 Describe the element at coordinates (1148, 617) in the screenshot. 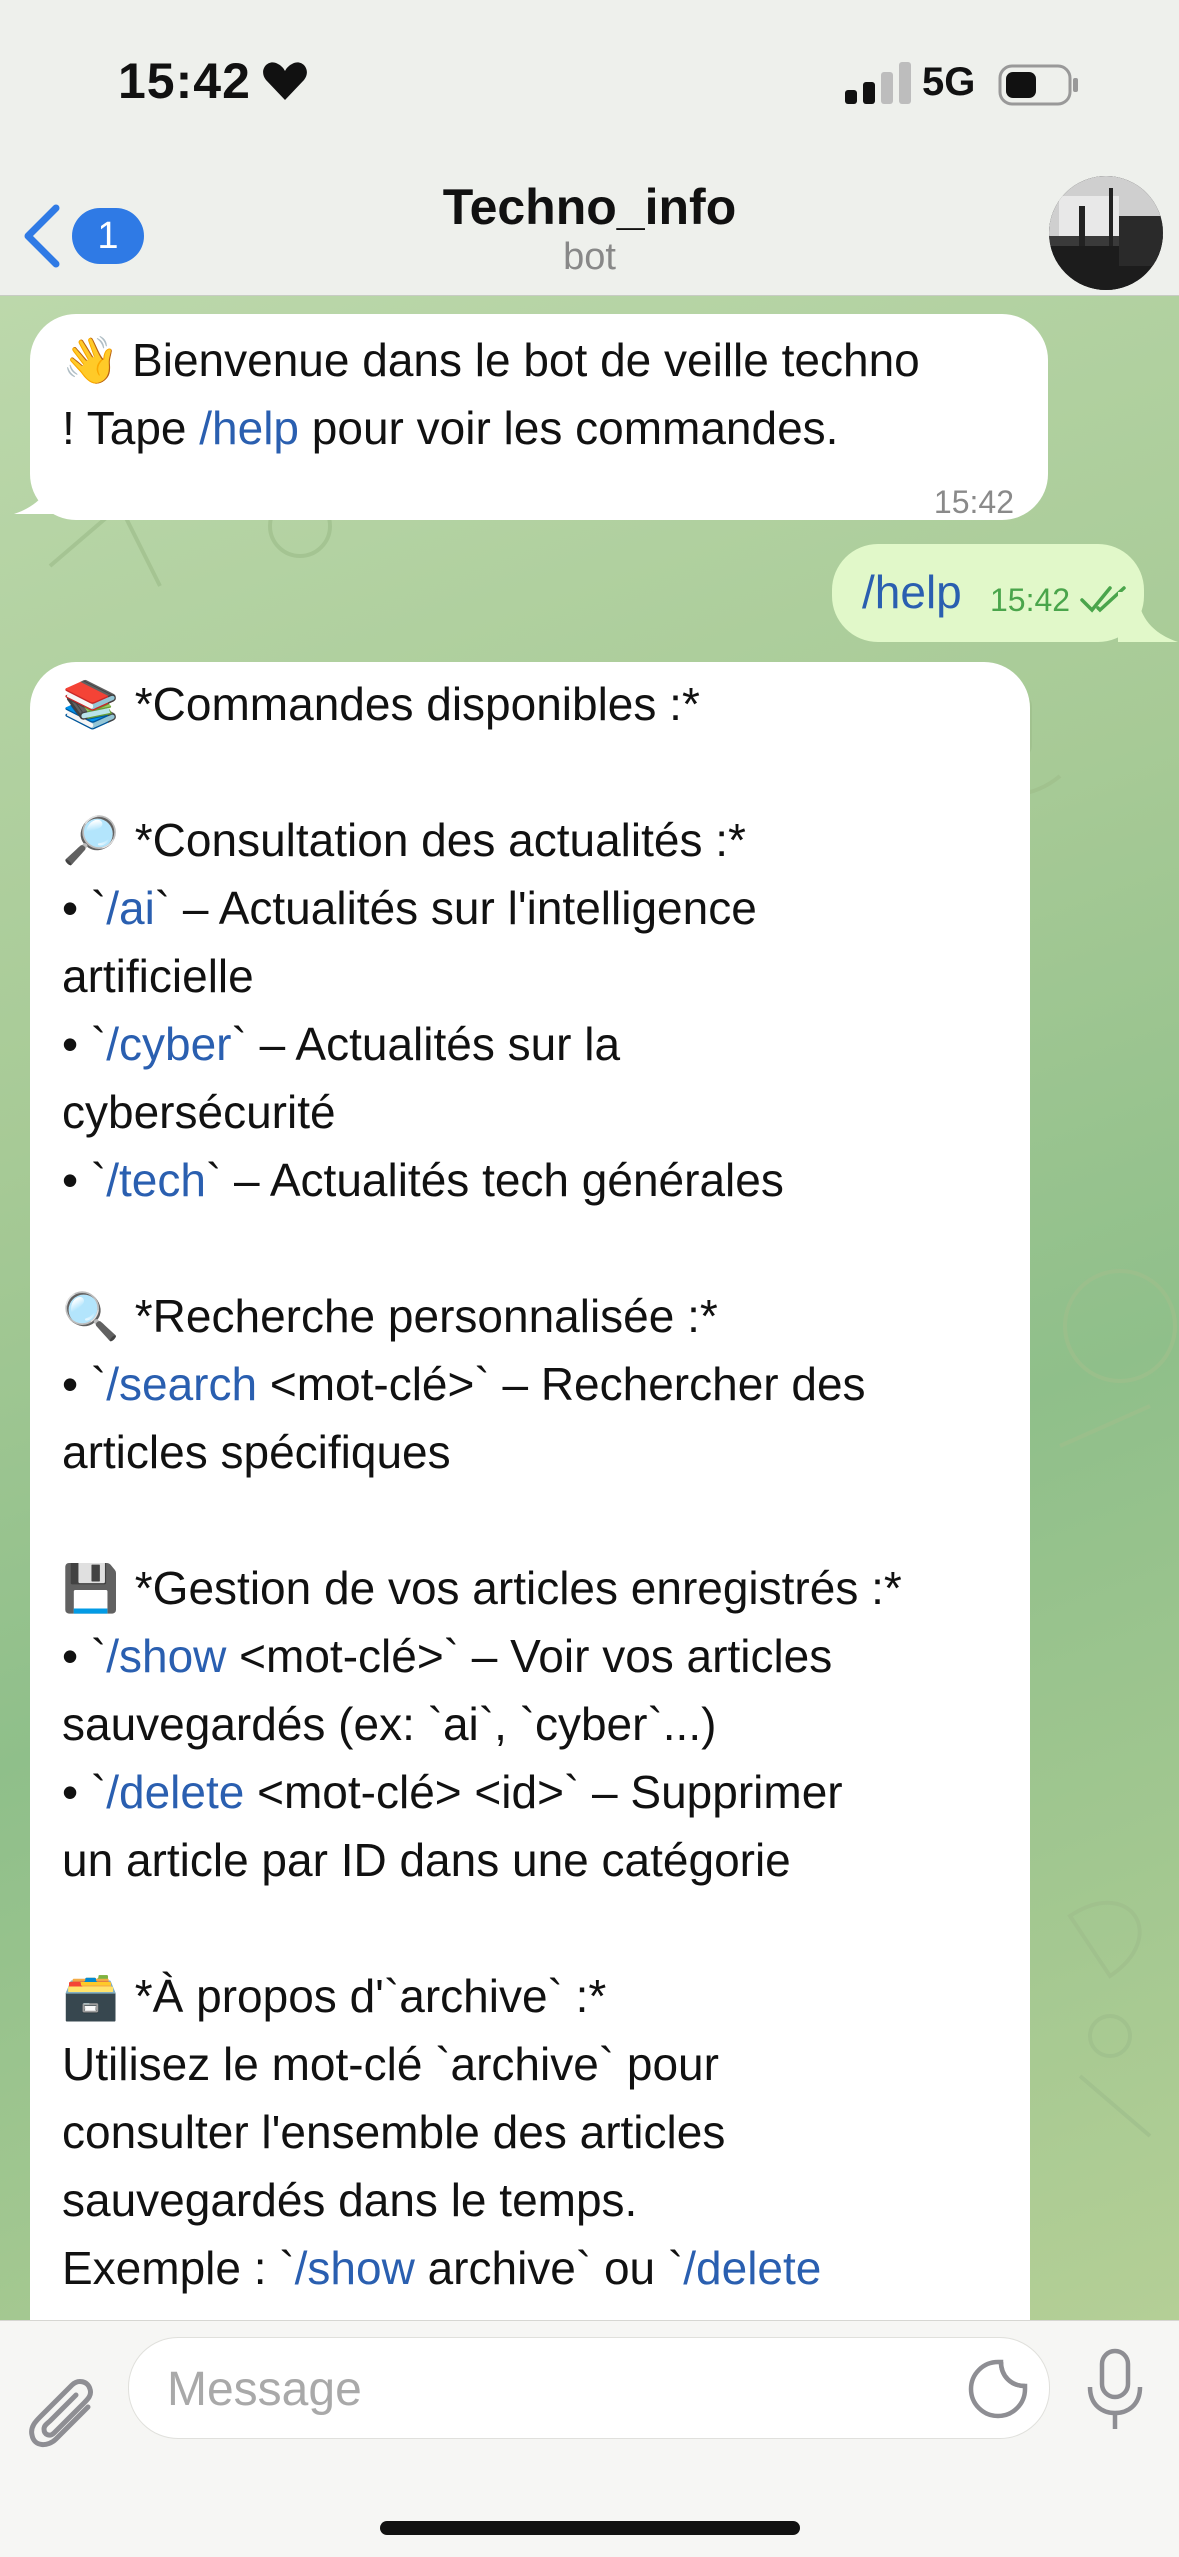

I see `bubble-tail` at that location.